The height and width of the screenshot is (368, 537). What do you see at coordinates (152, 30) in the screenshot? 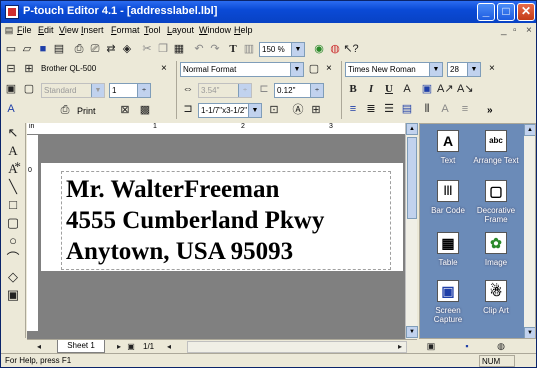
I see `menu-tool: Tool` at bounding box center [152, 30].